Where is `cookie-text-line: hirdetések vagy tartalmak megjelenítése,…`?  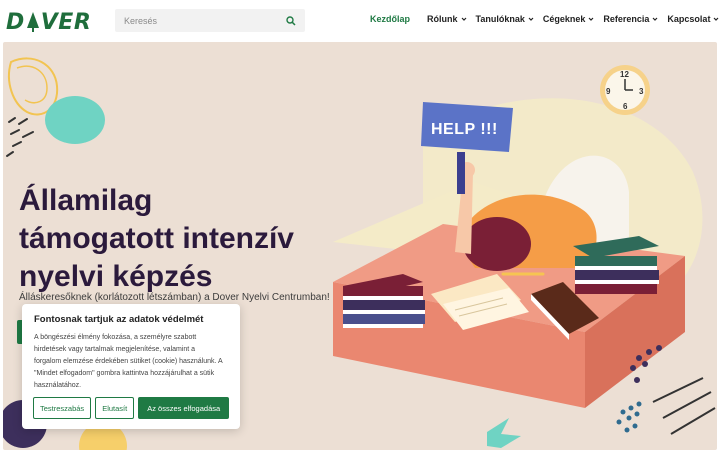 cookie-text-line: hirdetések vagy tartalmak megjelenítése,… is located at coordinates (115, 349).